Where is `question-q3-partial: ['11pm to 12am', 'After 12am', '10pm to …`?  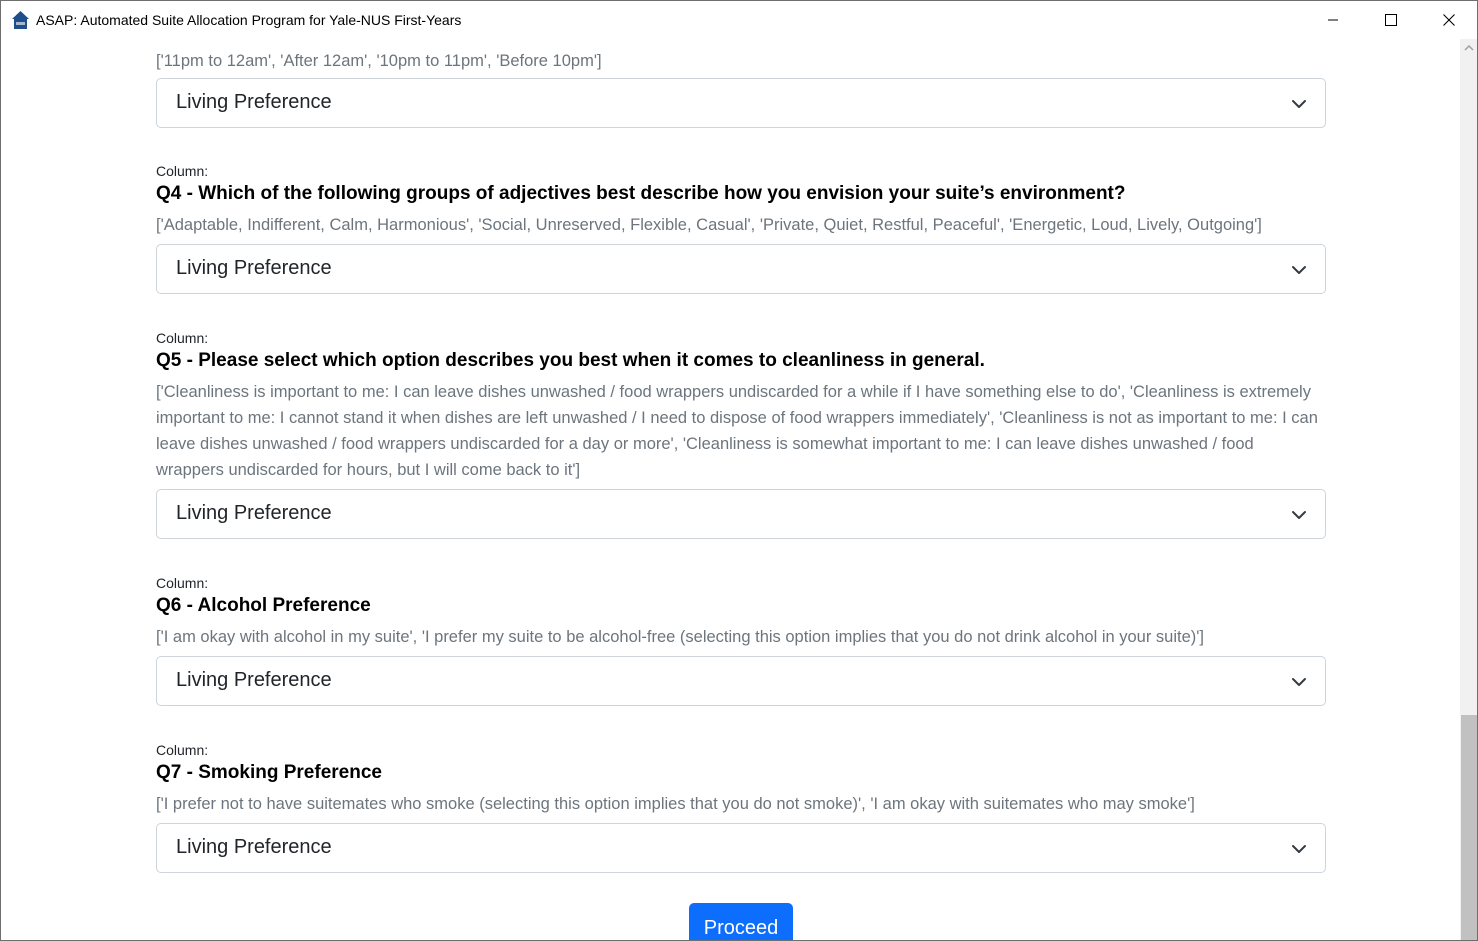 question-q3-partial: ['11pm to 12am', 'After 12am', '10pm to … is located at coordinates (741, 88).